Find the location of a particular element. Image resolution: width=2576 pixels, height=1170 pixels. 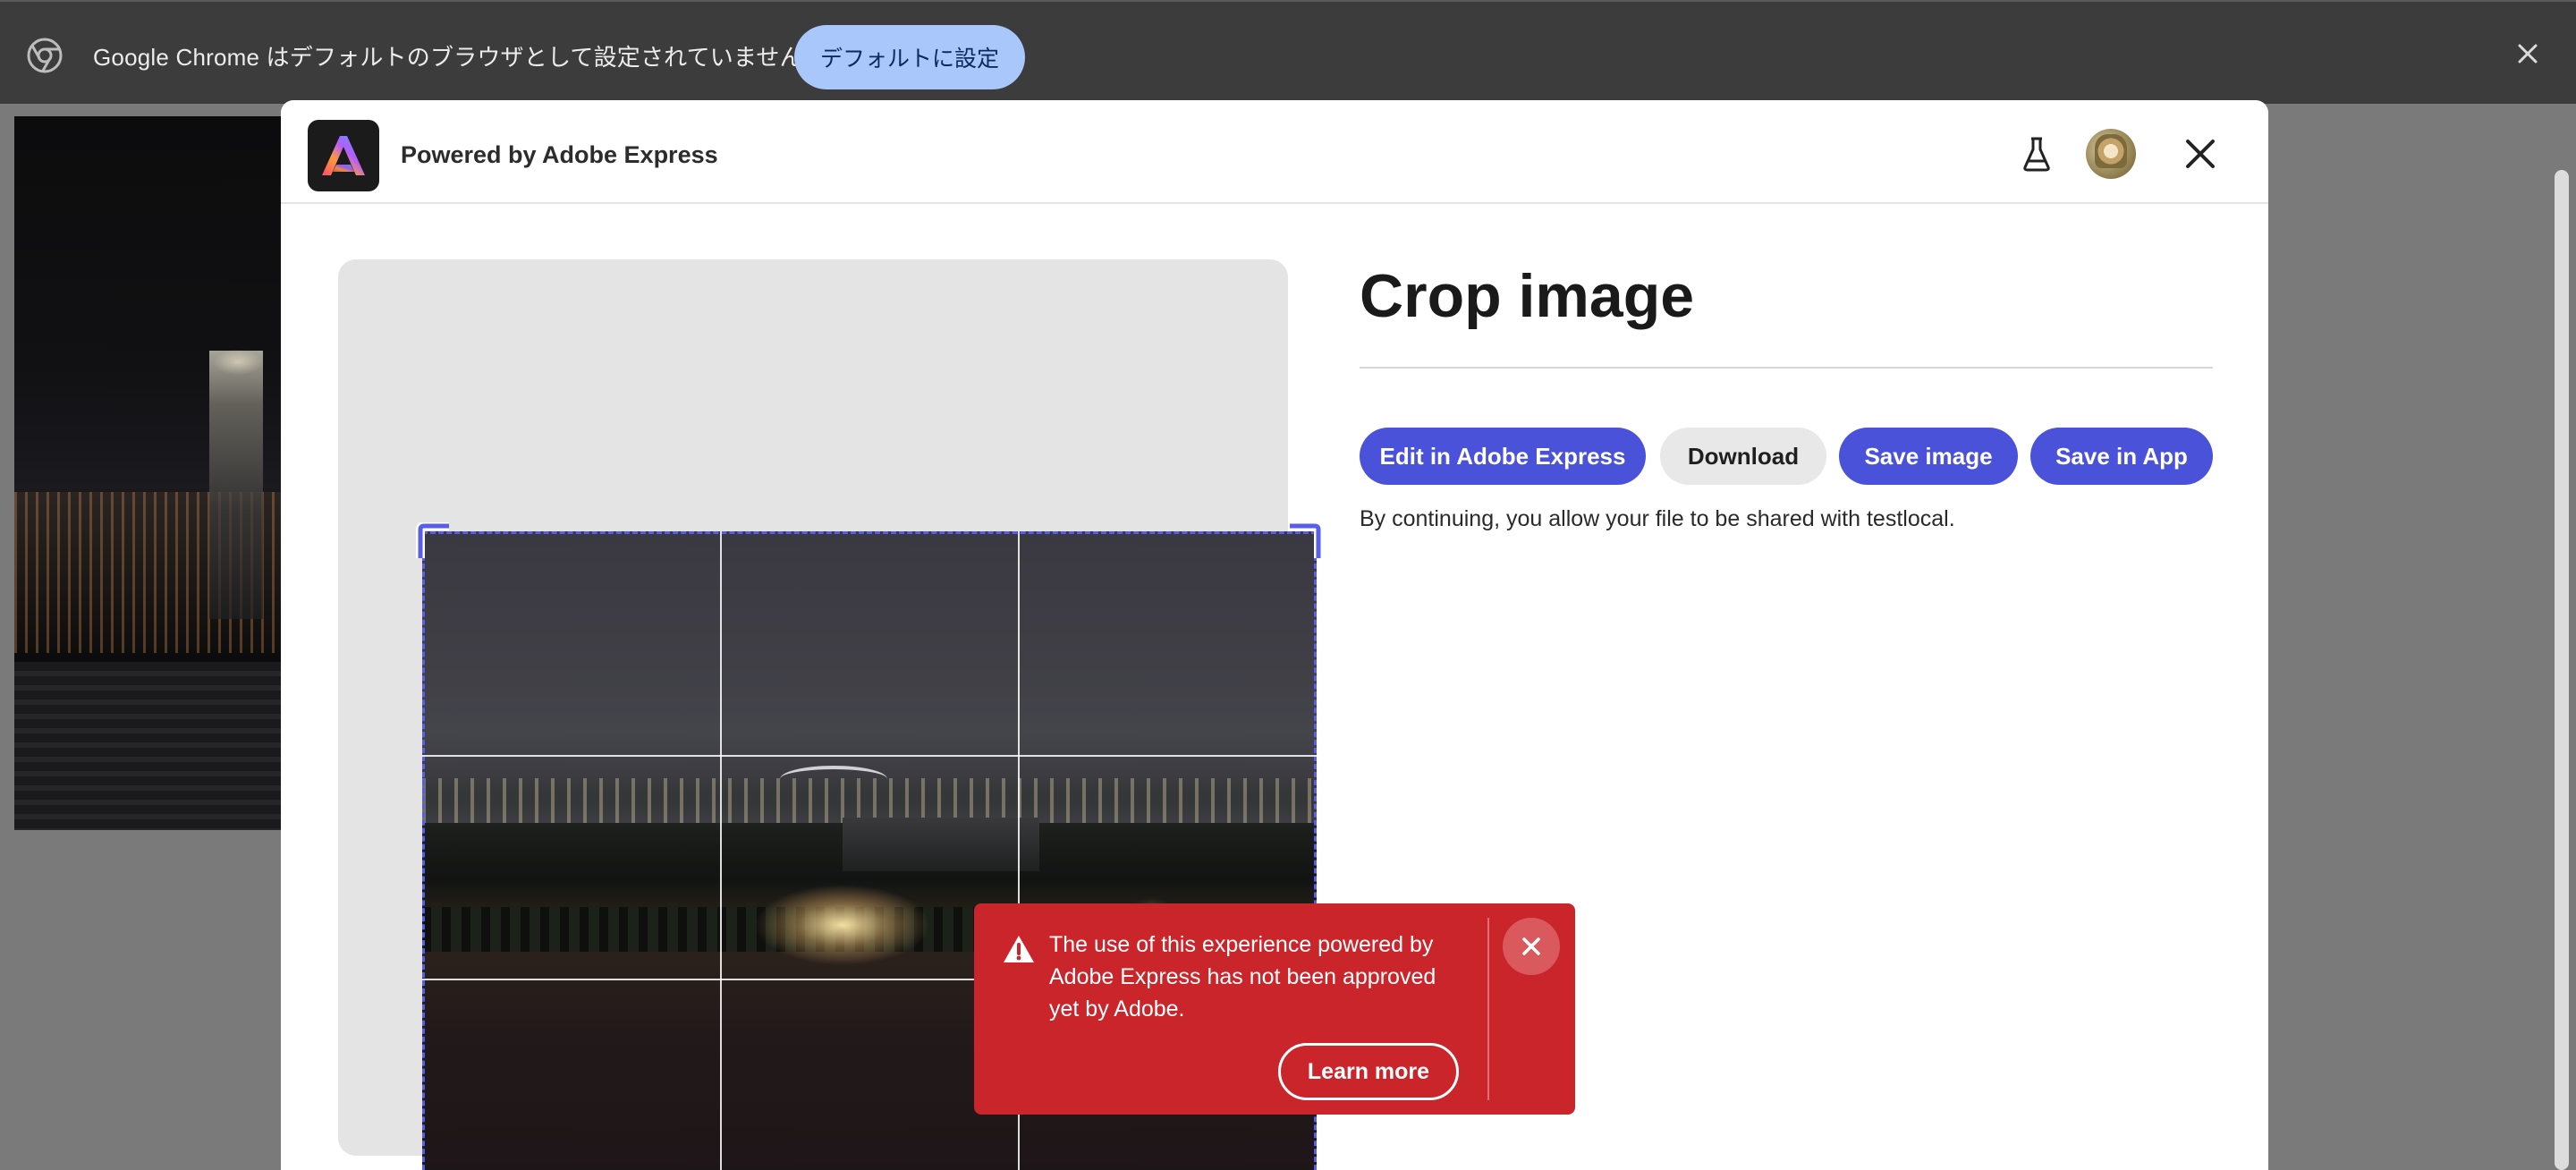

chrome-logo-icon is located at coordinates (45, 55).